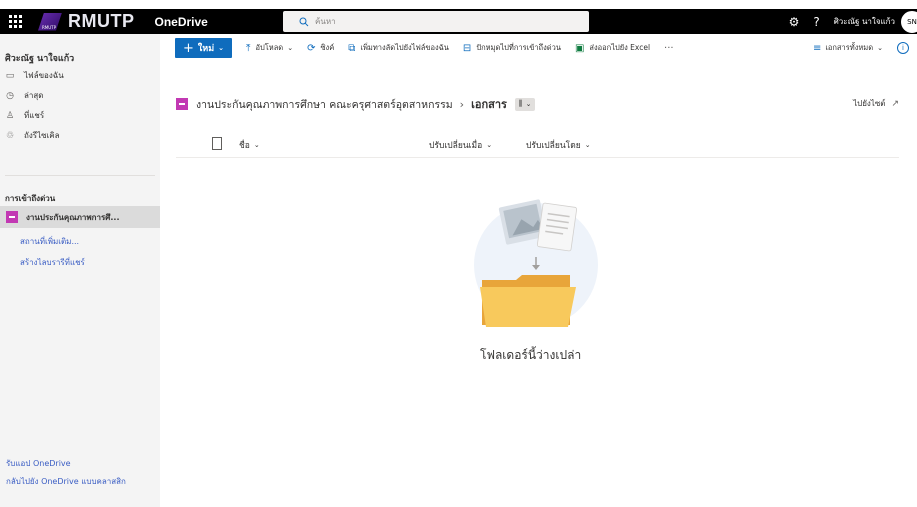 The width and height of the screenshot is (917, 507). I want to click on sidebar-item-shared: ♙ ที่แชร์, so click(24, 115).